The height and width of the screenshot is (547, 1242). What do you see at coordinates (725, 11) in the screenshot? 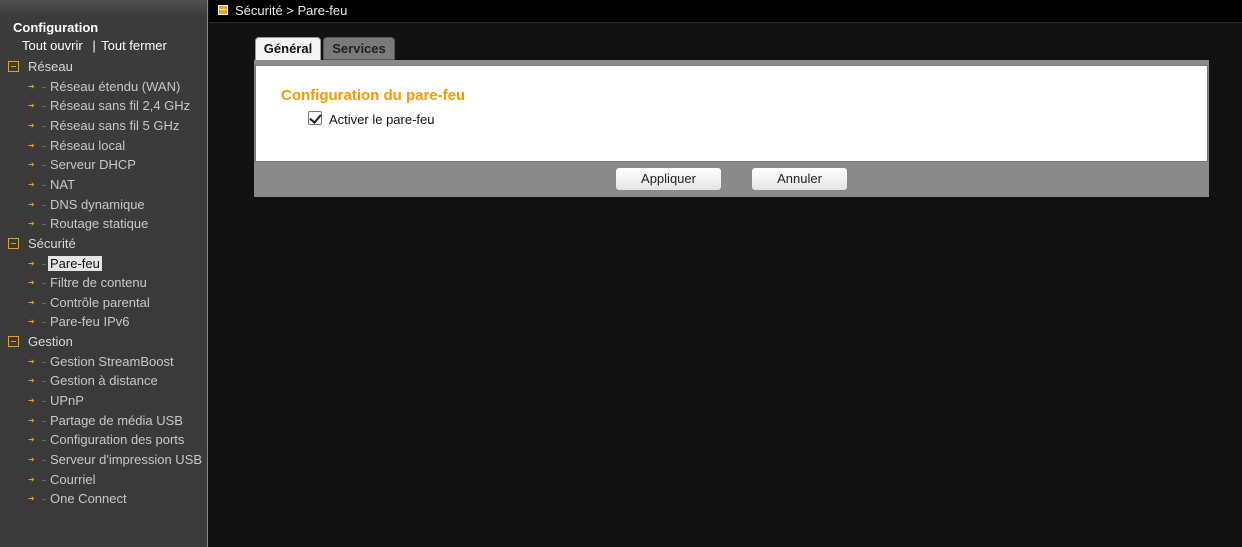
I see `header-bar: Sécurité > Pare-feu` at bounding box center [725, 11].